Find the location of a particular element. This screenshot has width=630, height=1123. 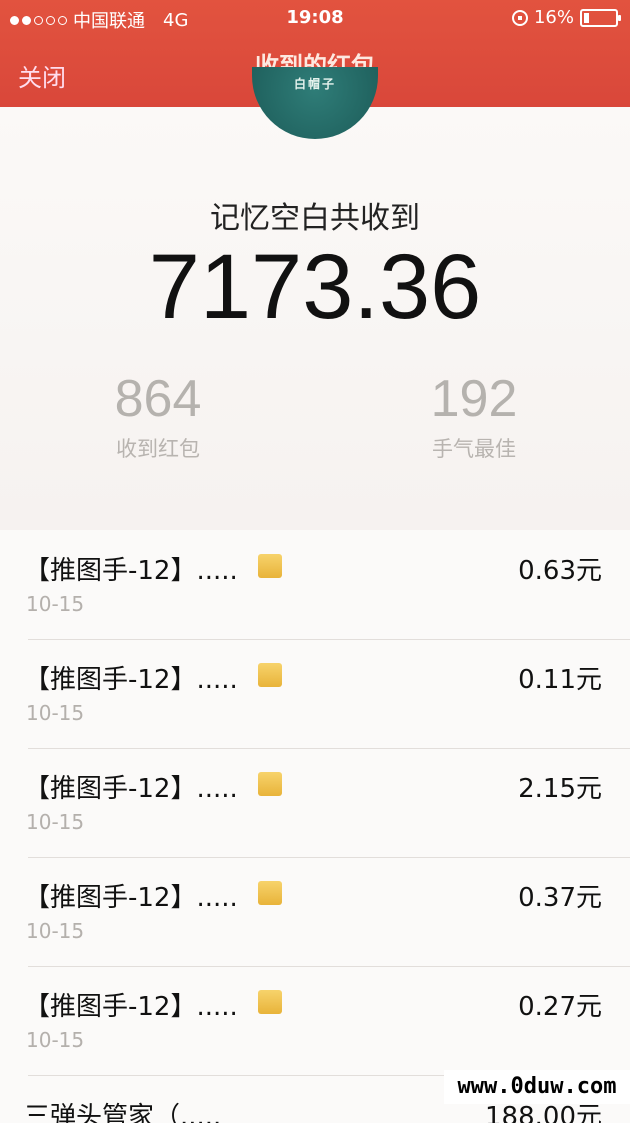

received-count: 864 is located at coordinates (158, 399).